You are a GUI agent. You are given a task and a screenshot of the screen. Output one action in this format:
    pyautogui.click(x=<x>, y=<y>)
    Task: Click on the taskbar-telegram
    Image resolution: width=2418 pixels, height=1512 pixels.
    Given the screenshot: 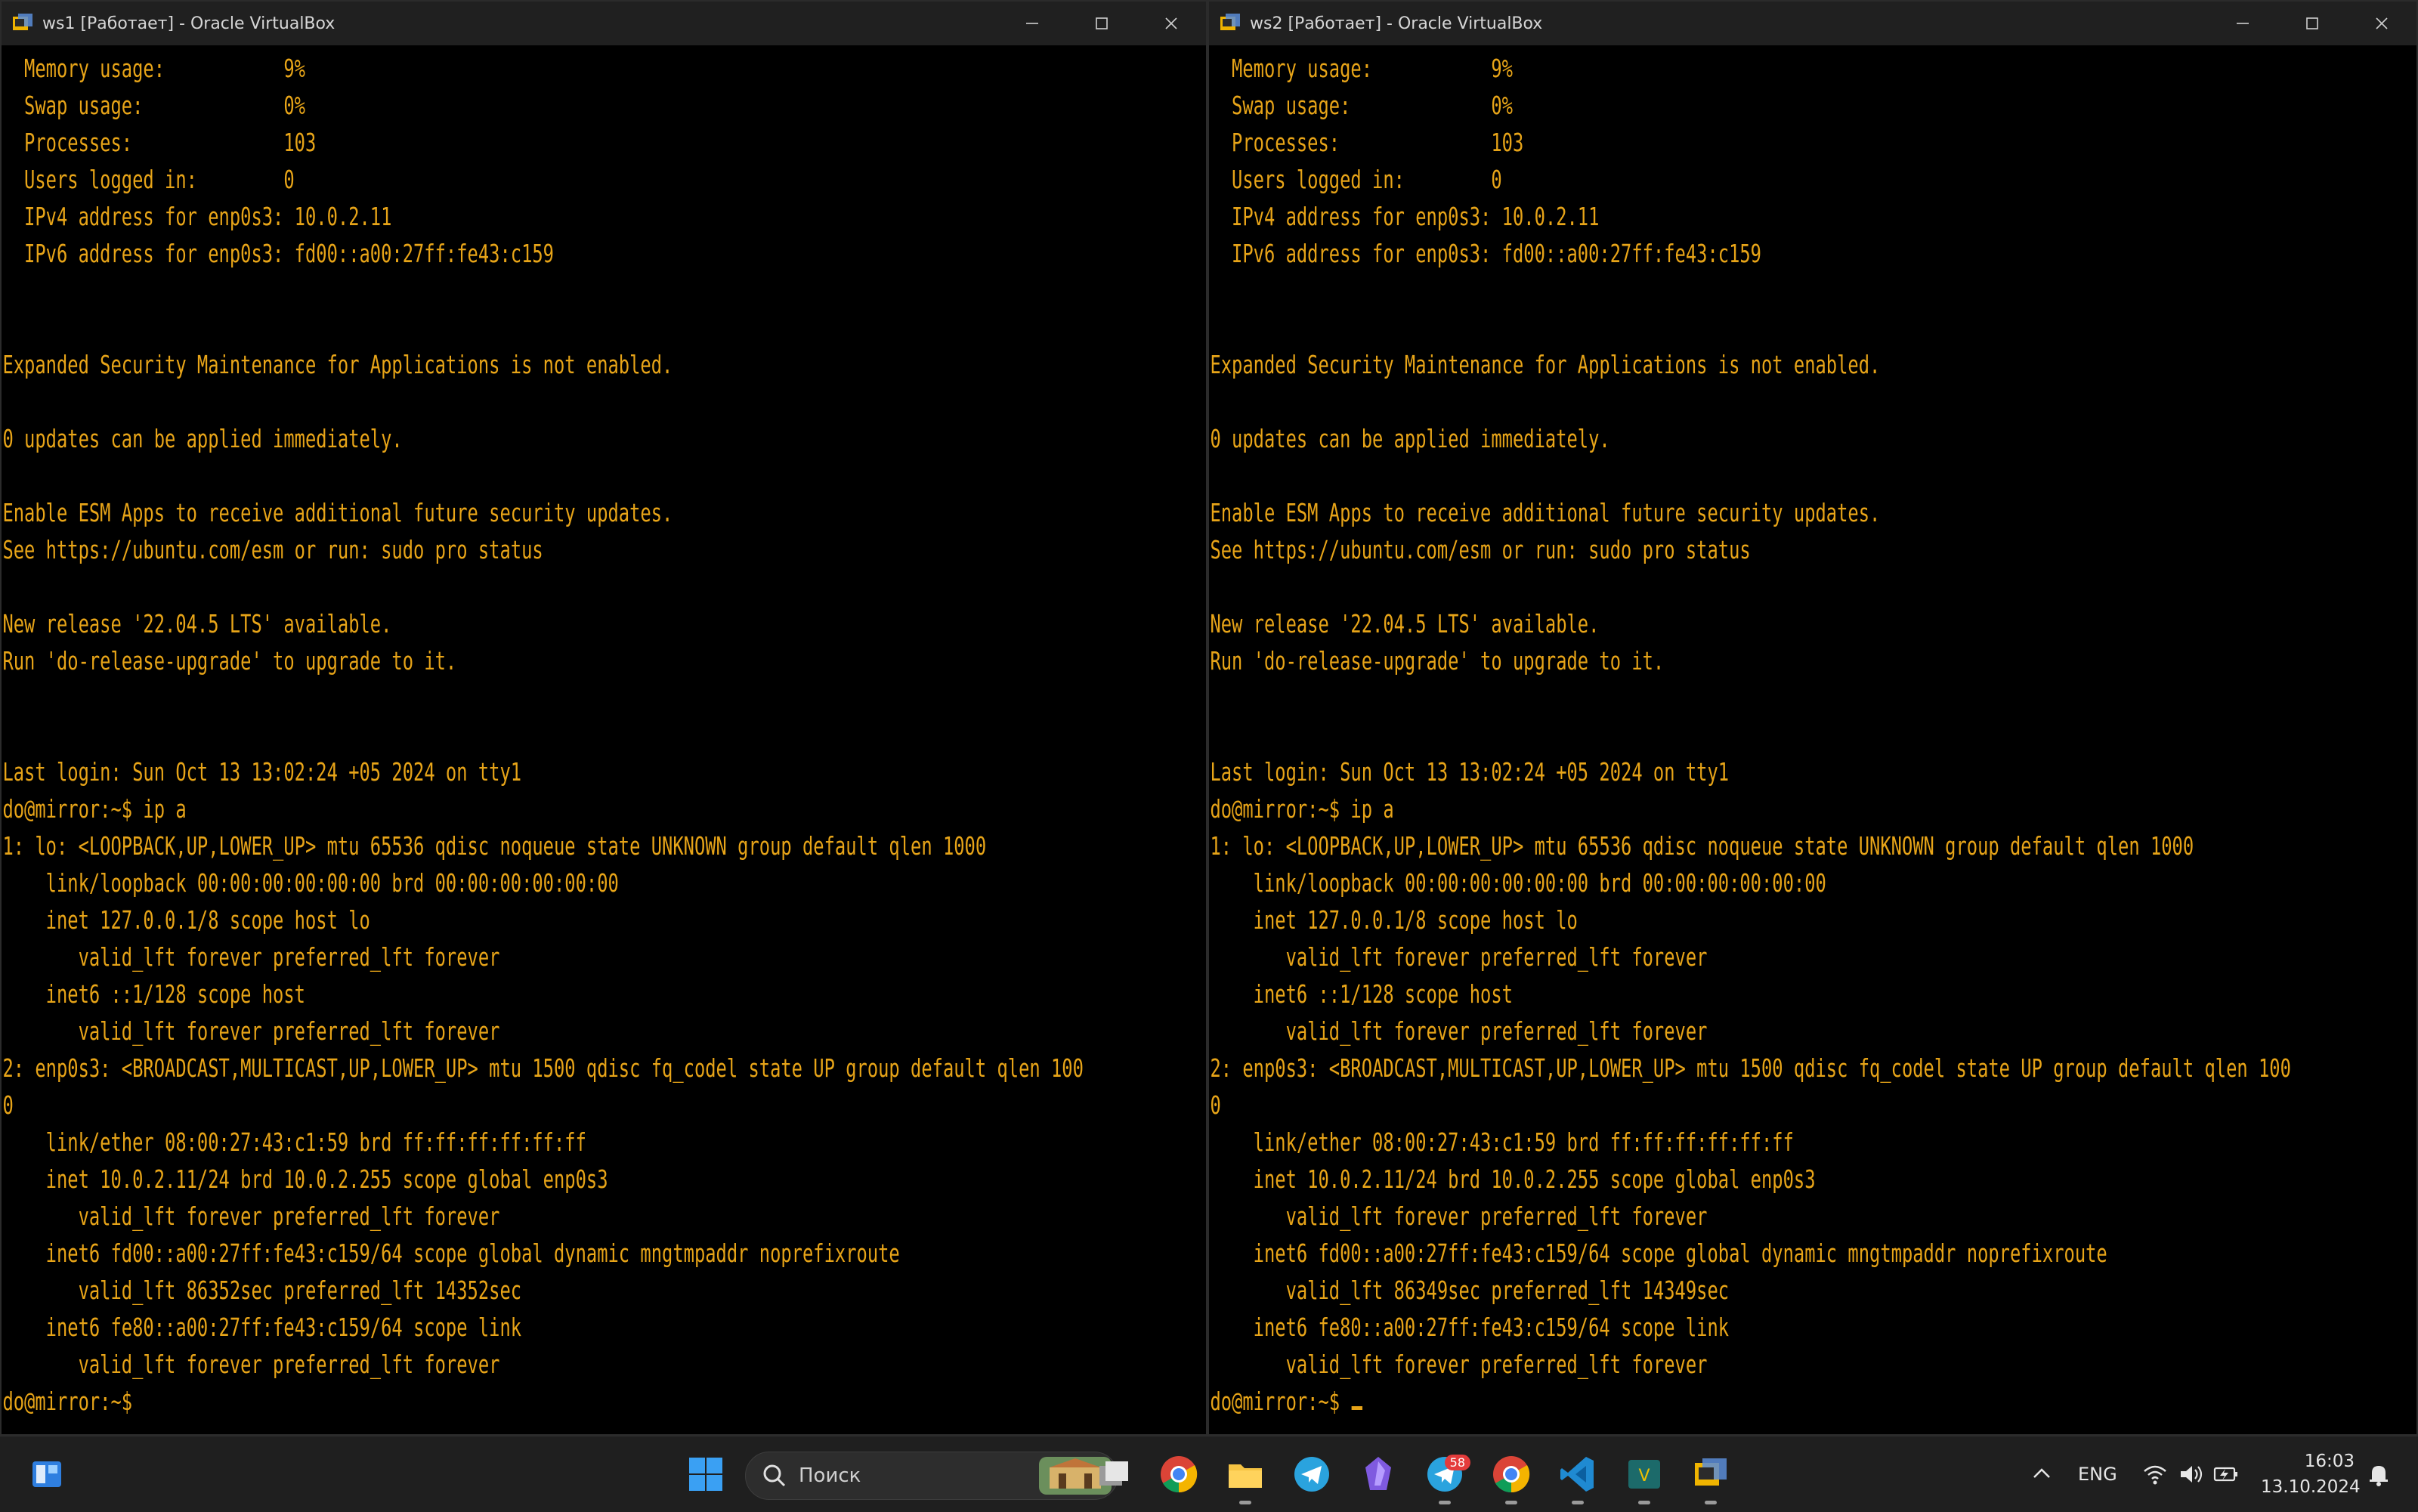 What is the action you would take?
    pyautogui.click(x=1312, y=1474)
    